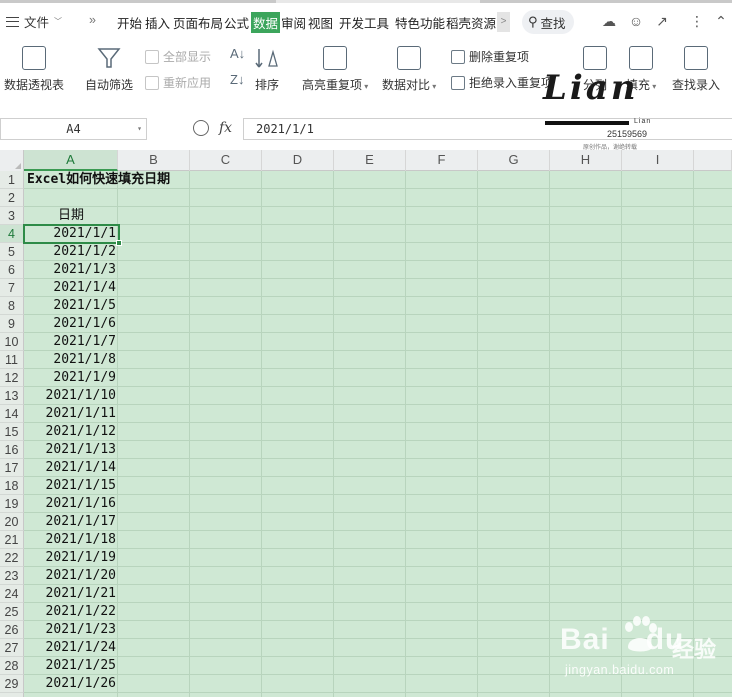 The image size is (732, 697). Describe the element at coordinates (12, 270) in the screenshot. I see `row-header-6: 6` at that location.